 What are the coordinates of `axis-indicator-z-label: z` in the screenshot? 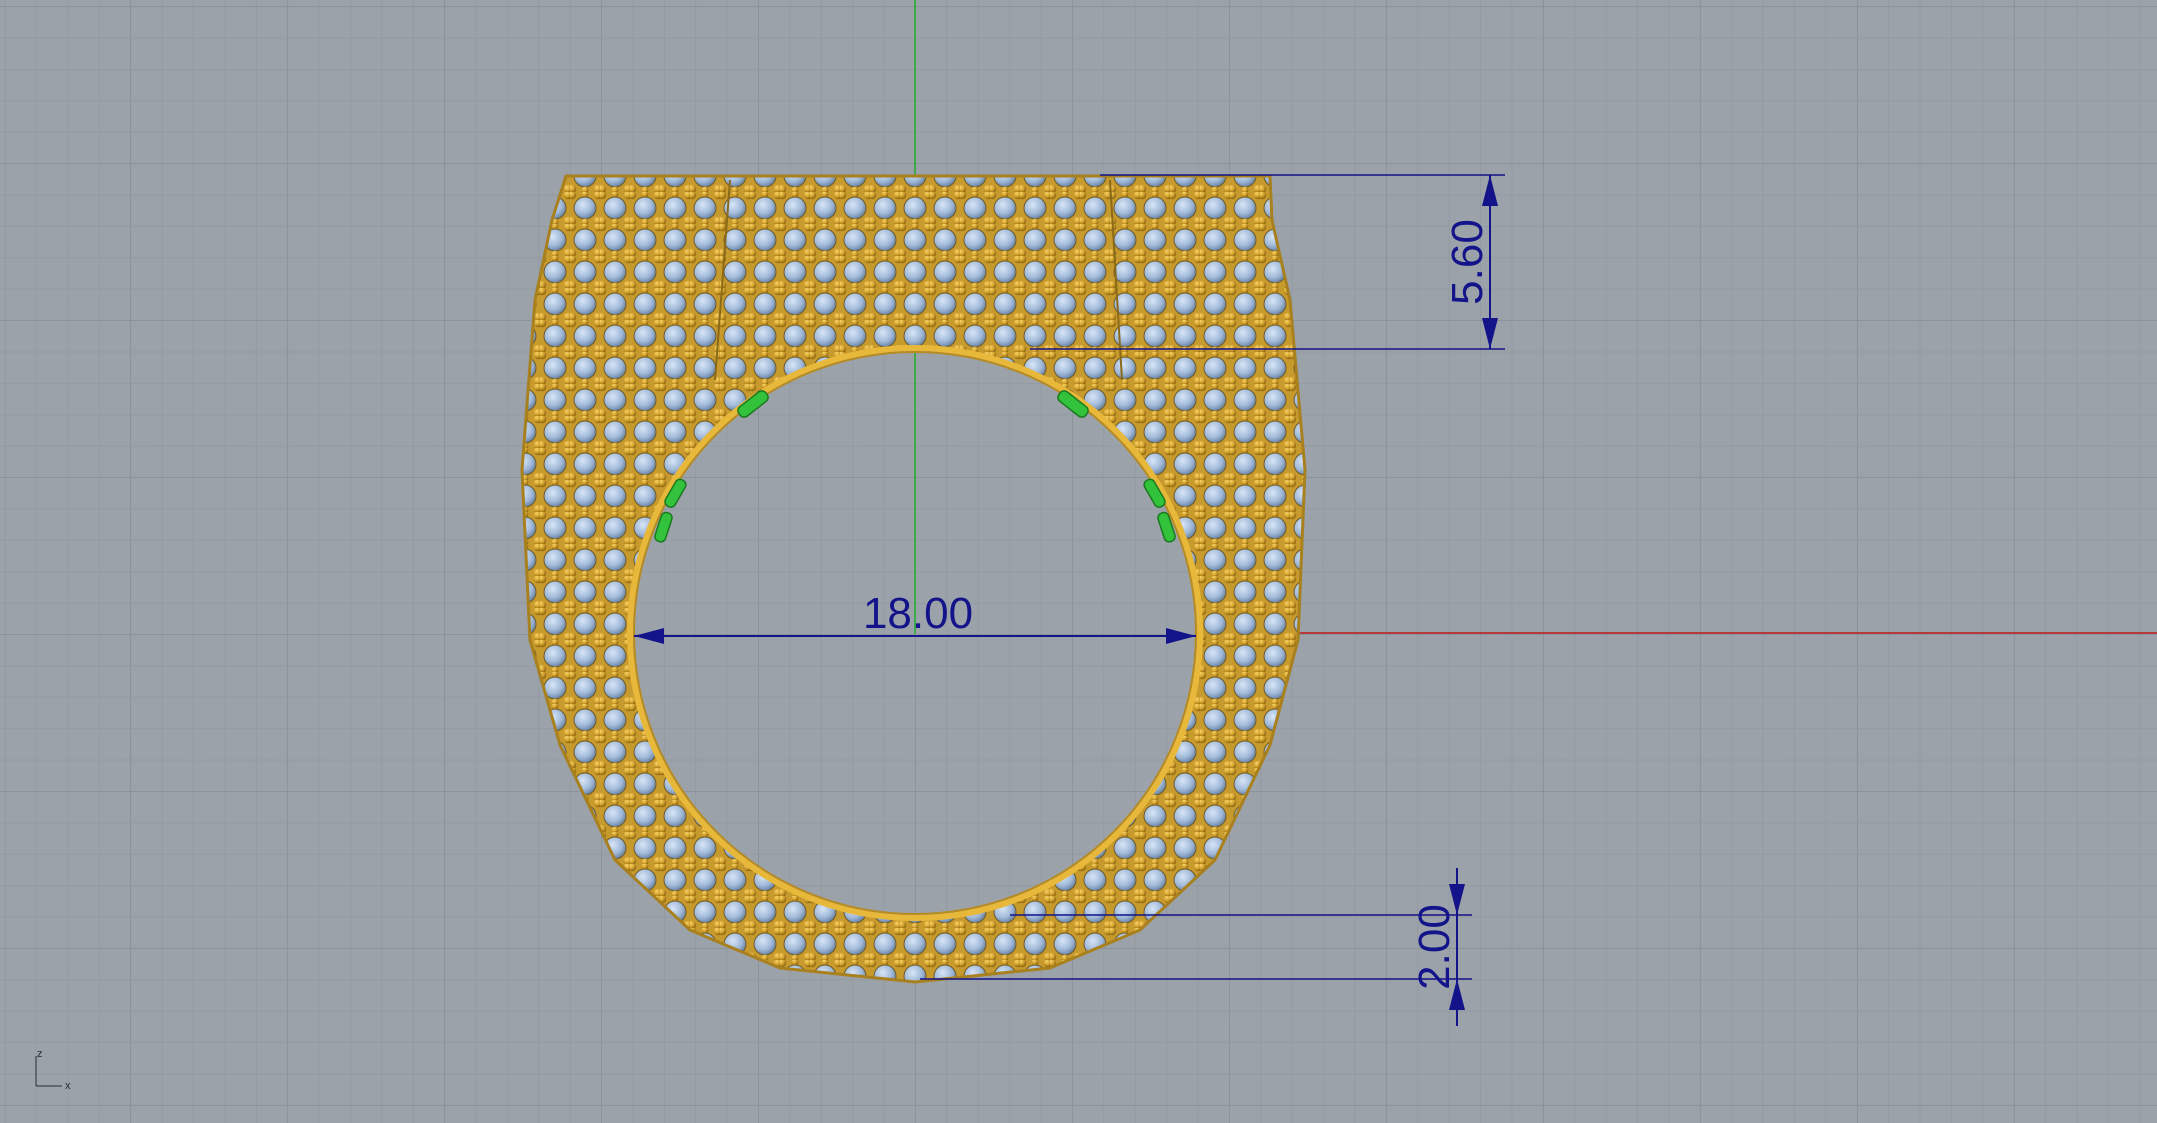 It's located at (40, 1054).